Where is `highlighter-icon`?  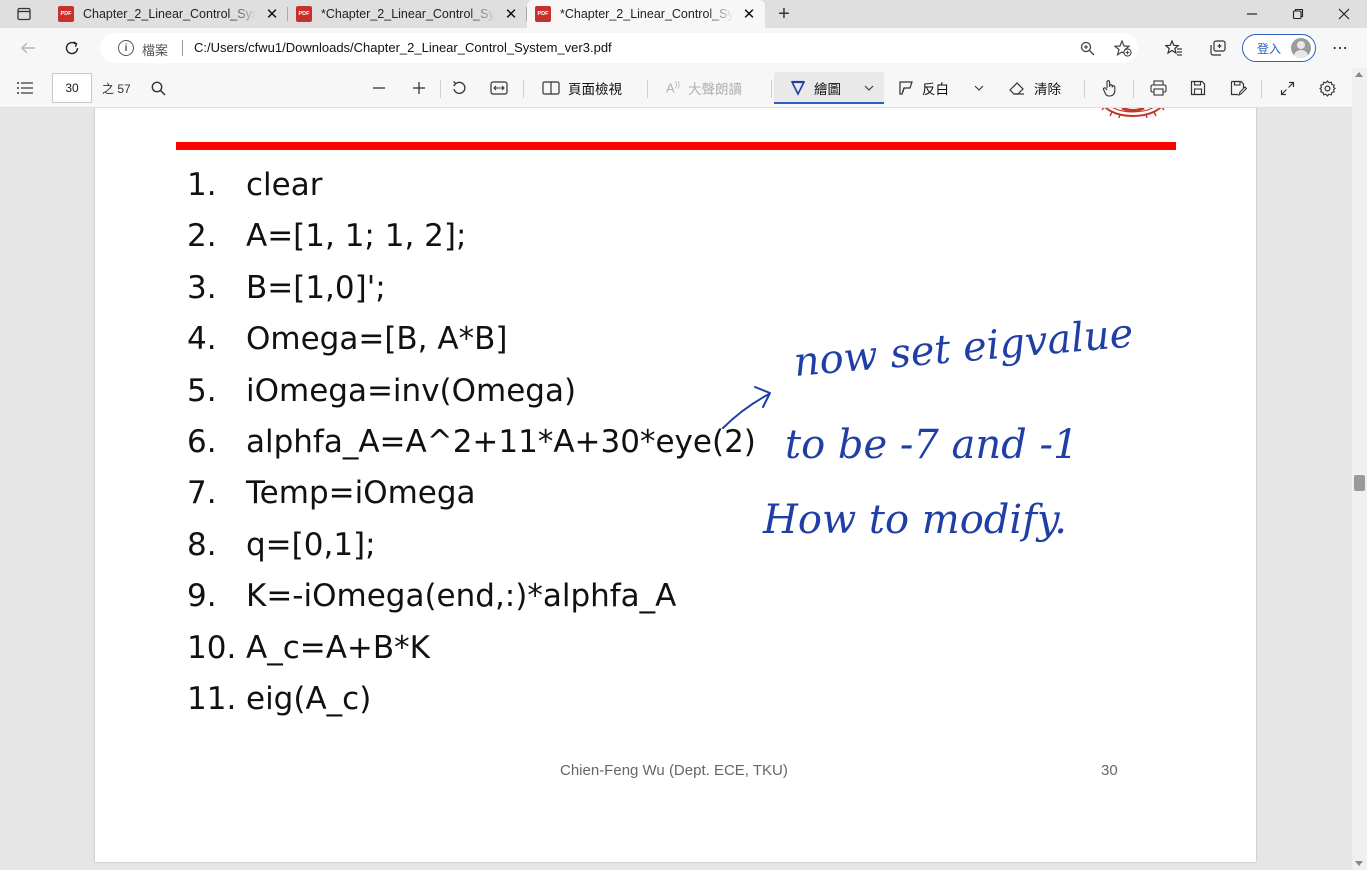 highlighter-icon is located at coordinates (906, 88).